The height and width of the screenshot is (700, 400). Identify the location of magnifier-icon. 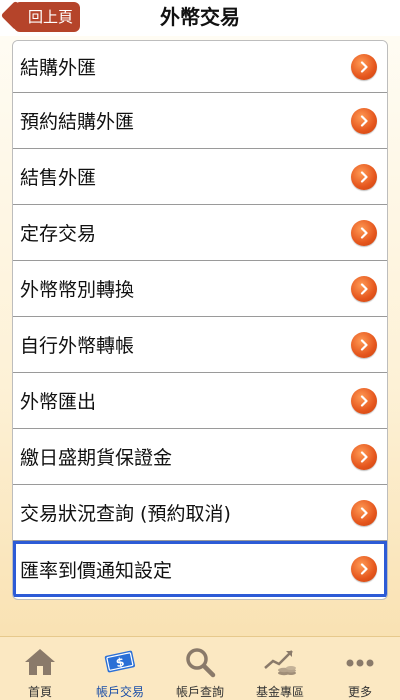
(200, 662).